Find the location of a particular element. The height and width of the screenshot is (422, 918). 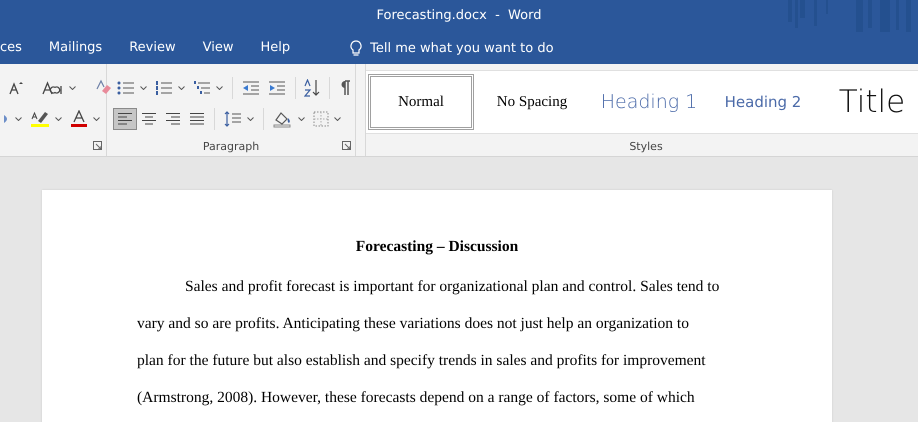

tell-me-field: Tell me what you want to do is located at coordinates (462, 48).